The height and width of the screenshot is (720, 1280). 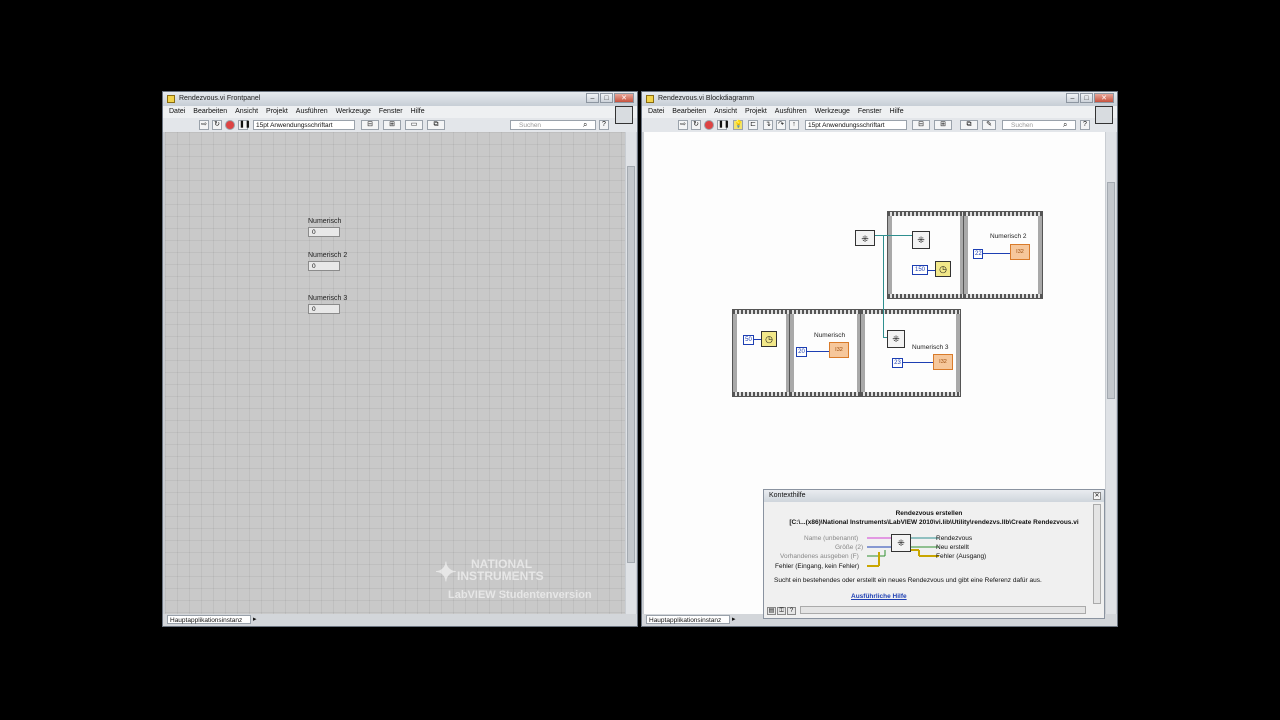 What do you see at coordinates (865, 238) in the screenshot?
I see `create-rendezvous-node: ⁜` at bounding box center [865, 238].